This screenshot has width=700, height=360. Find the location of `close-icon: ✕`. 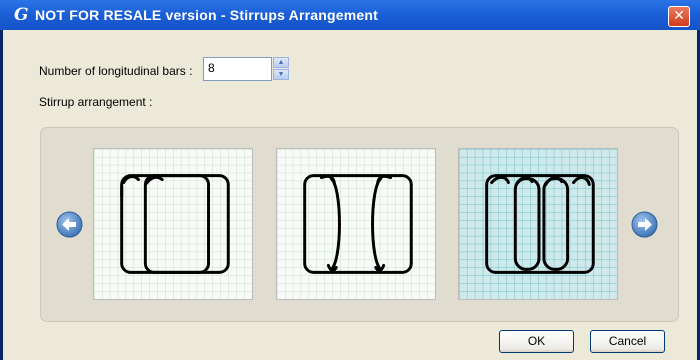

close-icon: ✕ is located at coordinates (679, 16).